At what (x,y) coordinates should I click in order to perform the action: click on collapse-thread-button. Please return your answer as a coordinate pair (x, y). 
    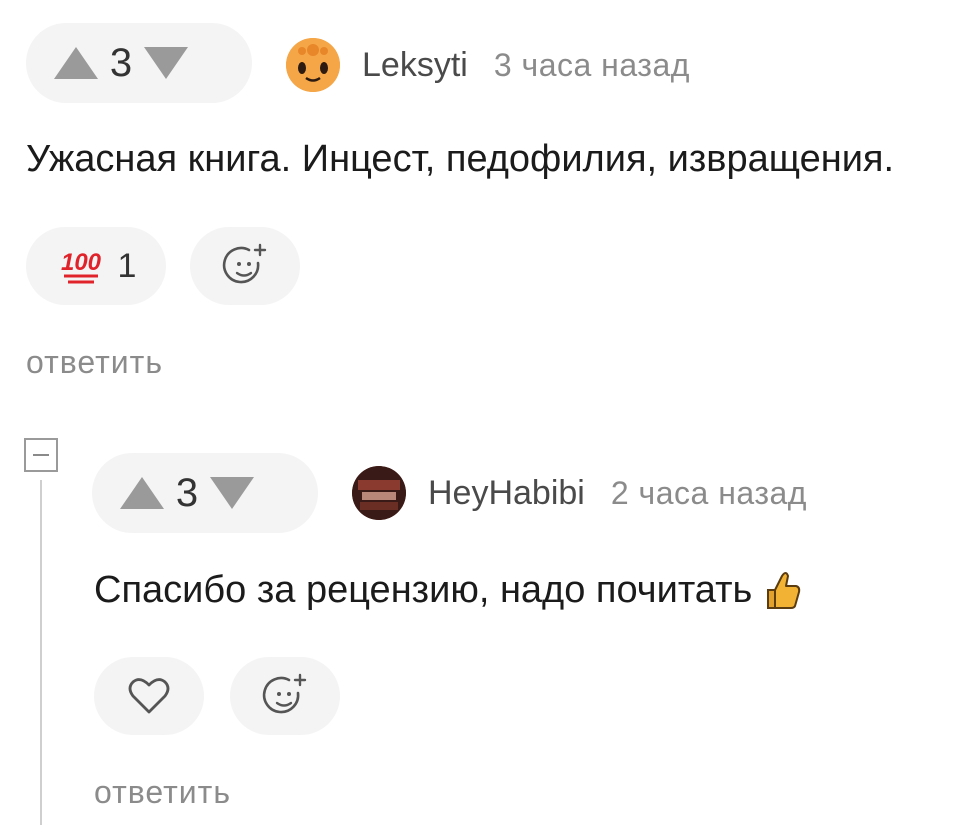
    Looking at the image, I should click on (41, 455).